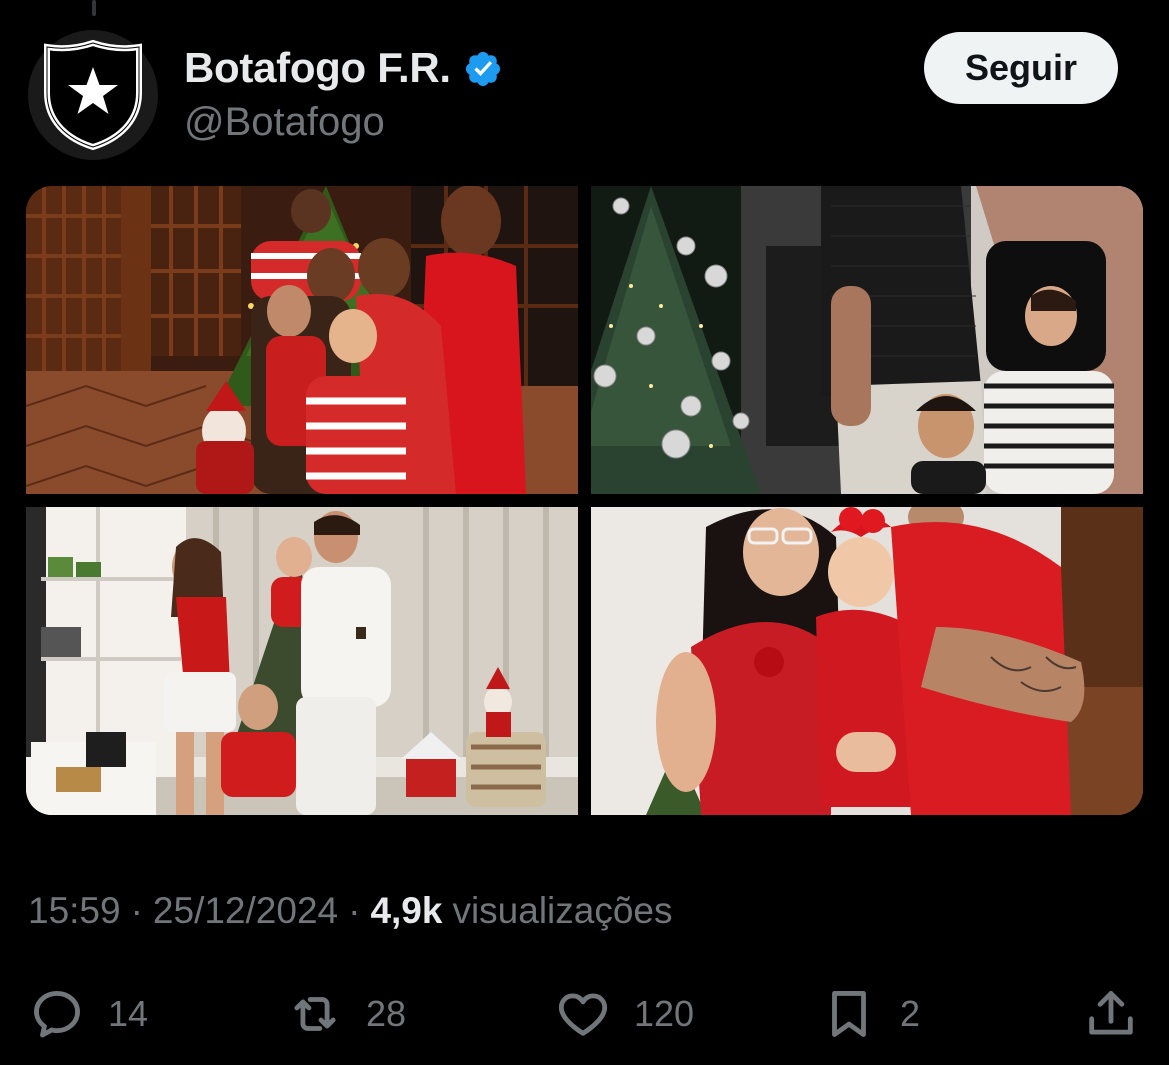 Image resolution: width=1169 pixels, height=1065 pixels. I want to click on verified-badge-icon, so click(482, 69).